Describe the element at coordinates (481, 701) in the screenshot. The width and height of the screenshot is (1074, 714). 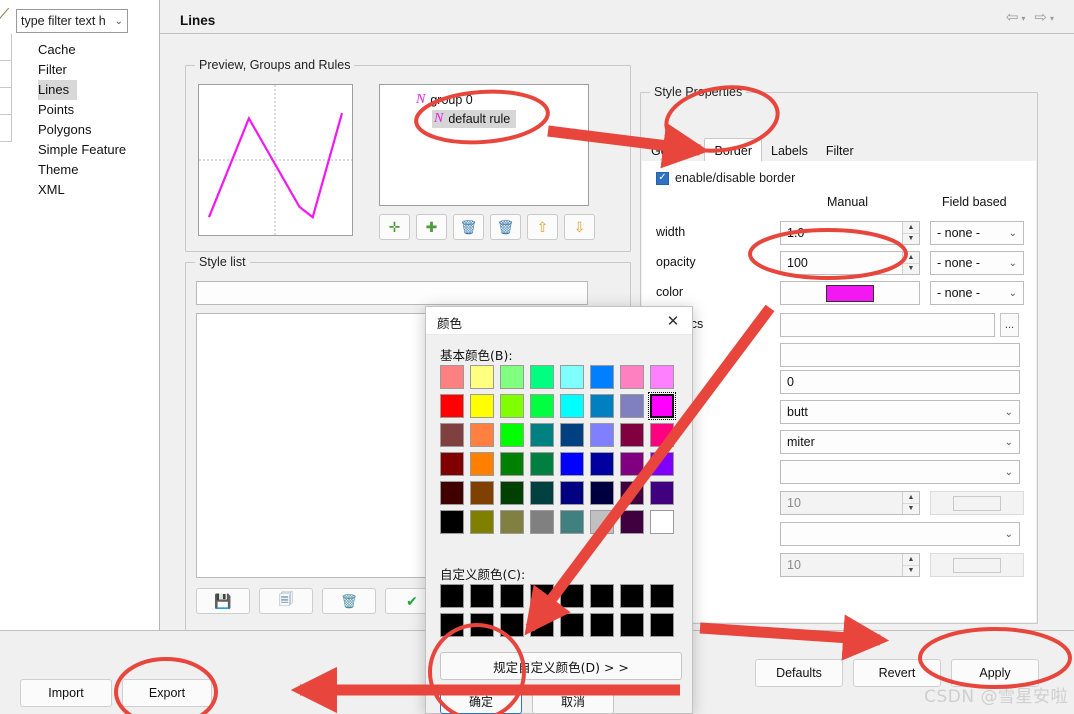
I see `ok-button: 确定` at that location.